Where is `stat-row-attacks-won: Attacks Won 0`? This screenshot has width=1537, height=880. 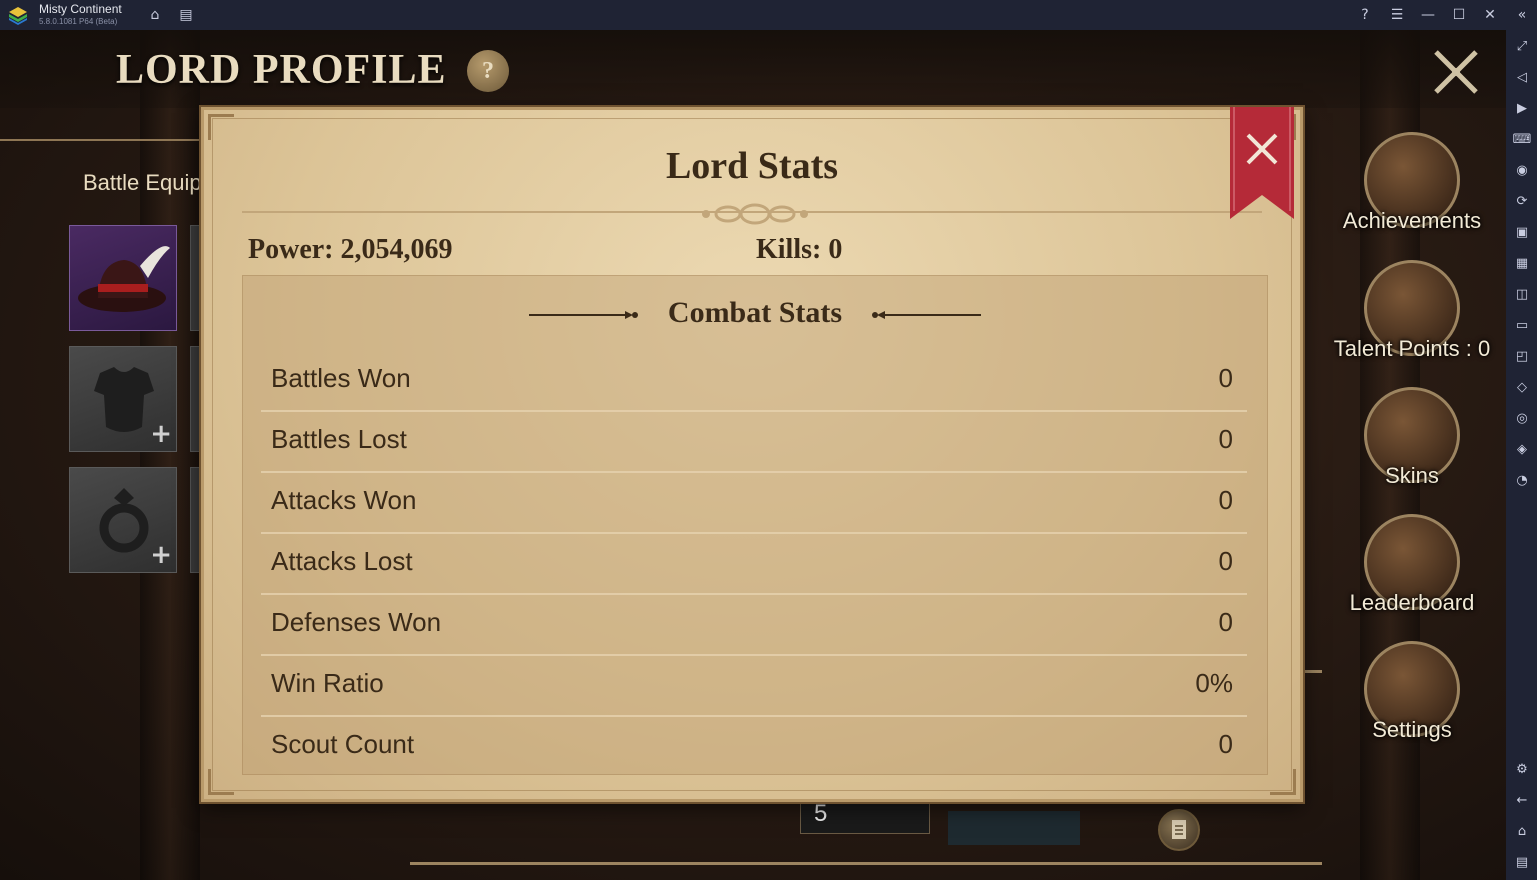 stat-row-attacks-won: Attacks Won 0 is located at coordinates (754, 503).